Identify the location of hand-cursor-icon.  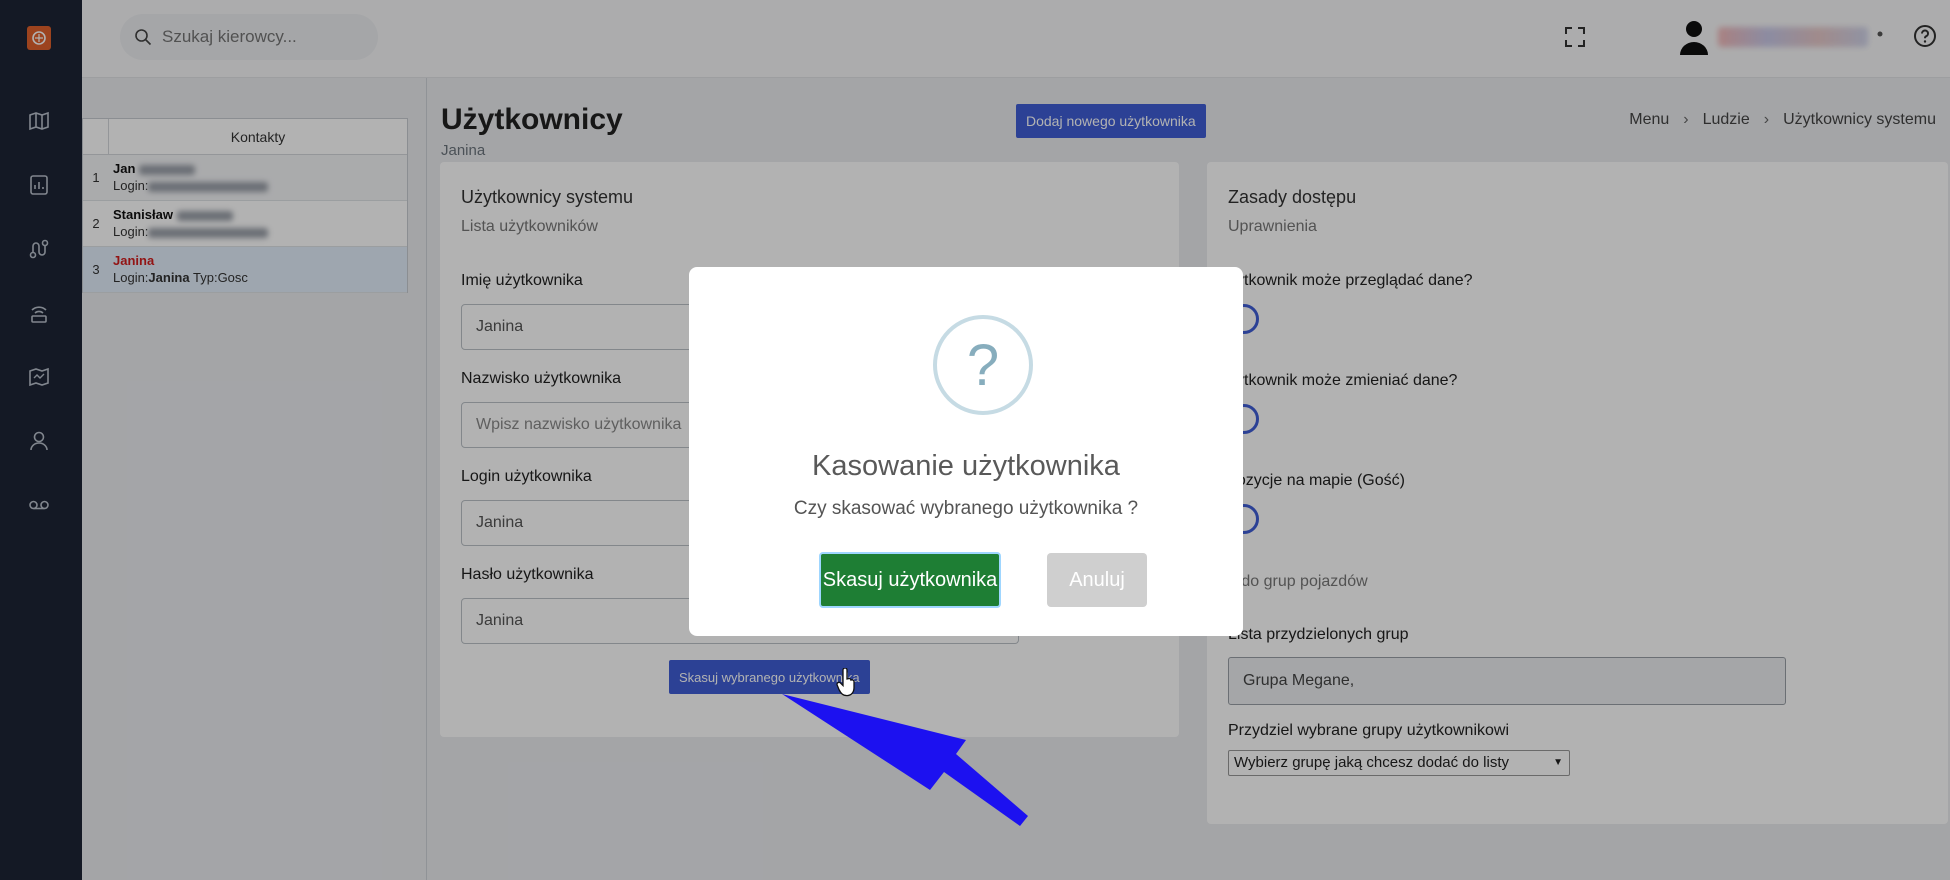
(845, 682).